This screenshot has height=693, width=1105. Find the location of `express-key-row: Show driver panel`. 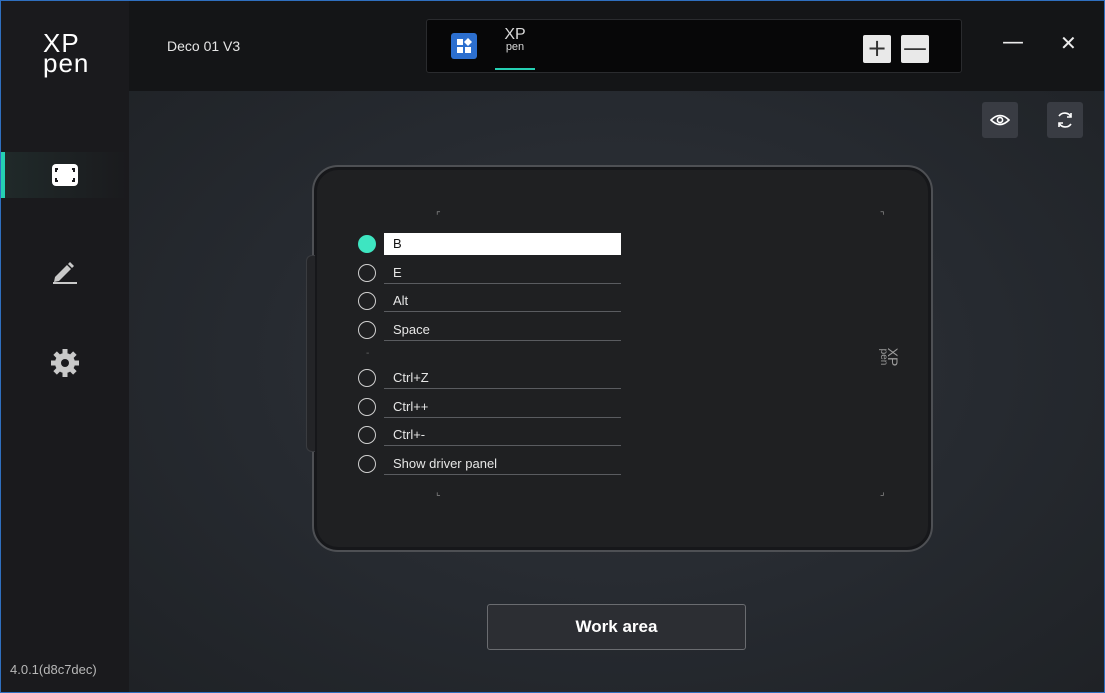

express-key-row: Show driver panel is located at coordinates (493, 466).